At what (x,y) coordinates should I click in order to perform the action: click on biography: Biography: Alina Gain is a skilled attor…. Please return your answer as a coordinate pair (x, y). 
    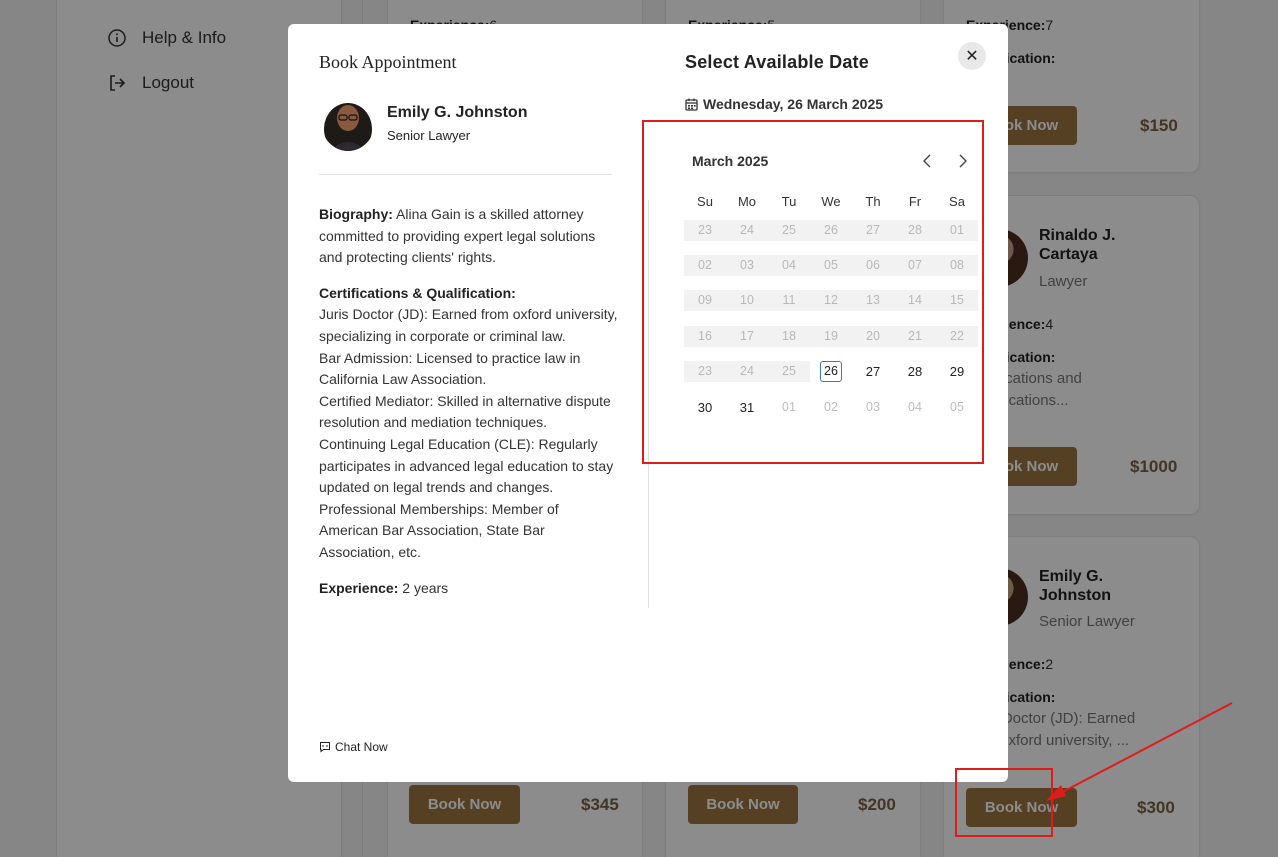
    Looking at the image, I should click on (457, 236).